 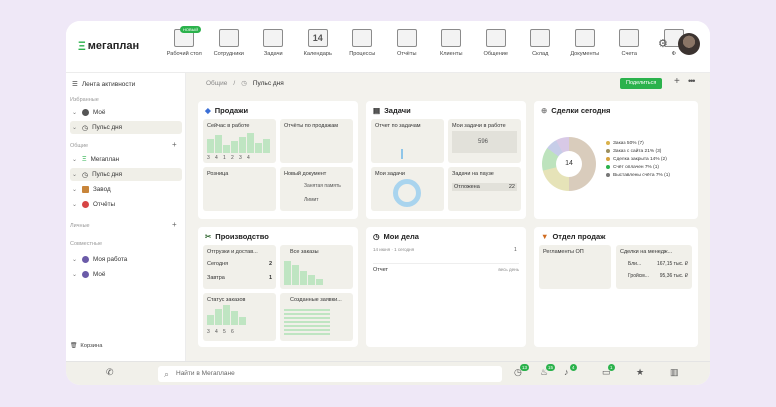 What do you see at coordinates (663, 43) in the screenshot?
I see `gear-icon: ⚙` at bounding box center [663, 43].